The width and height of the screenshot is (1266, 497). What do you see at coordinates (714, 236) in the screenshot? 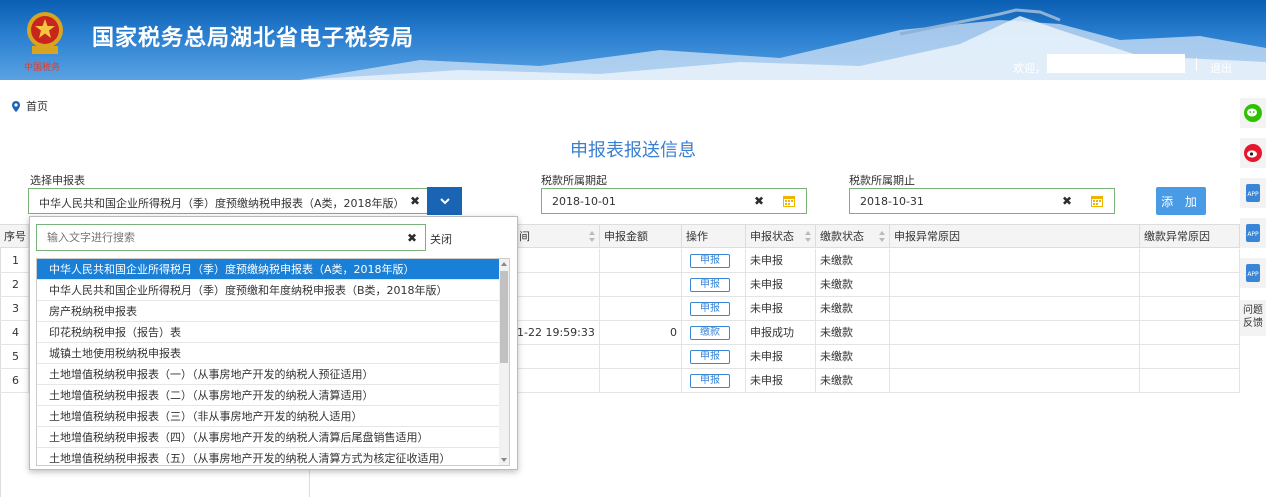
I see `col-header-action: 操作` at bounding box center [714, 236].